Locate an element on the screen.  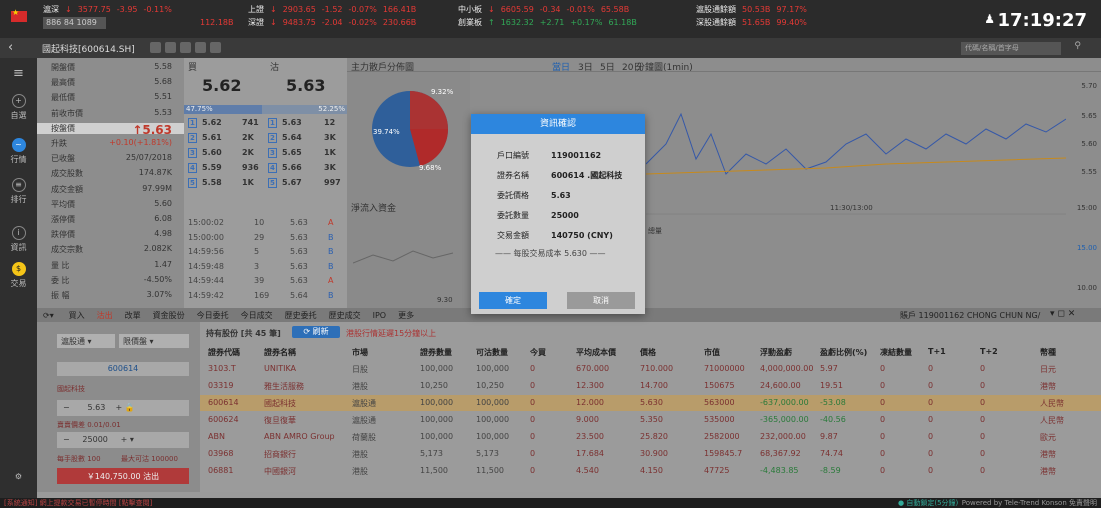
quote-row: 跌停價 4.98 is located at coordinates (110, 234).